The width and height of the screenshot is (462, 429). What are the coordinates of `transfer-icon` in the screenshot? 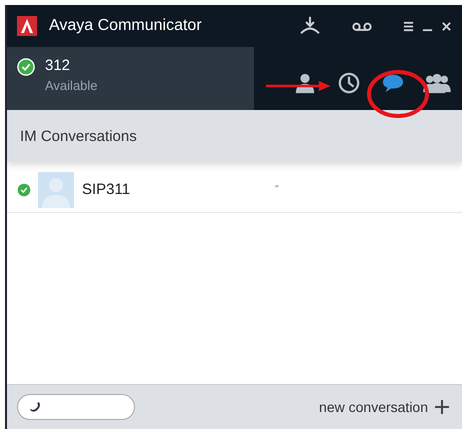 It's located at (310, 26).